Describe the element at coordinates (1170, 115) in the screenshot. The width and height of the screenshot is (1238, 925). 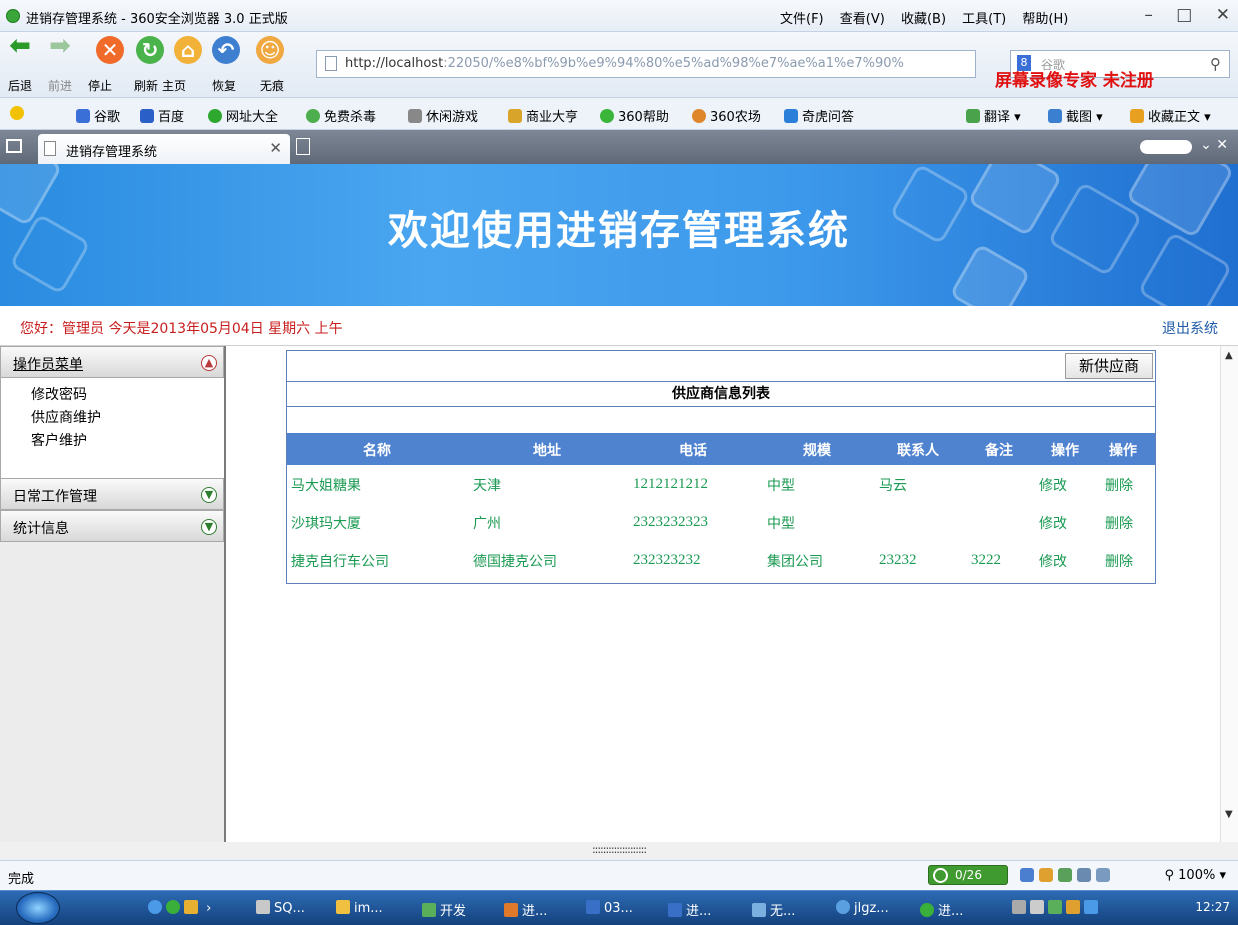
I see `save-article-button: 收藏正文 ▾` at that location.